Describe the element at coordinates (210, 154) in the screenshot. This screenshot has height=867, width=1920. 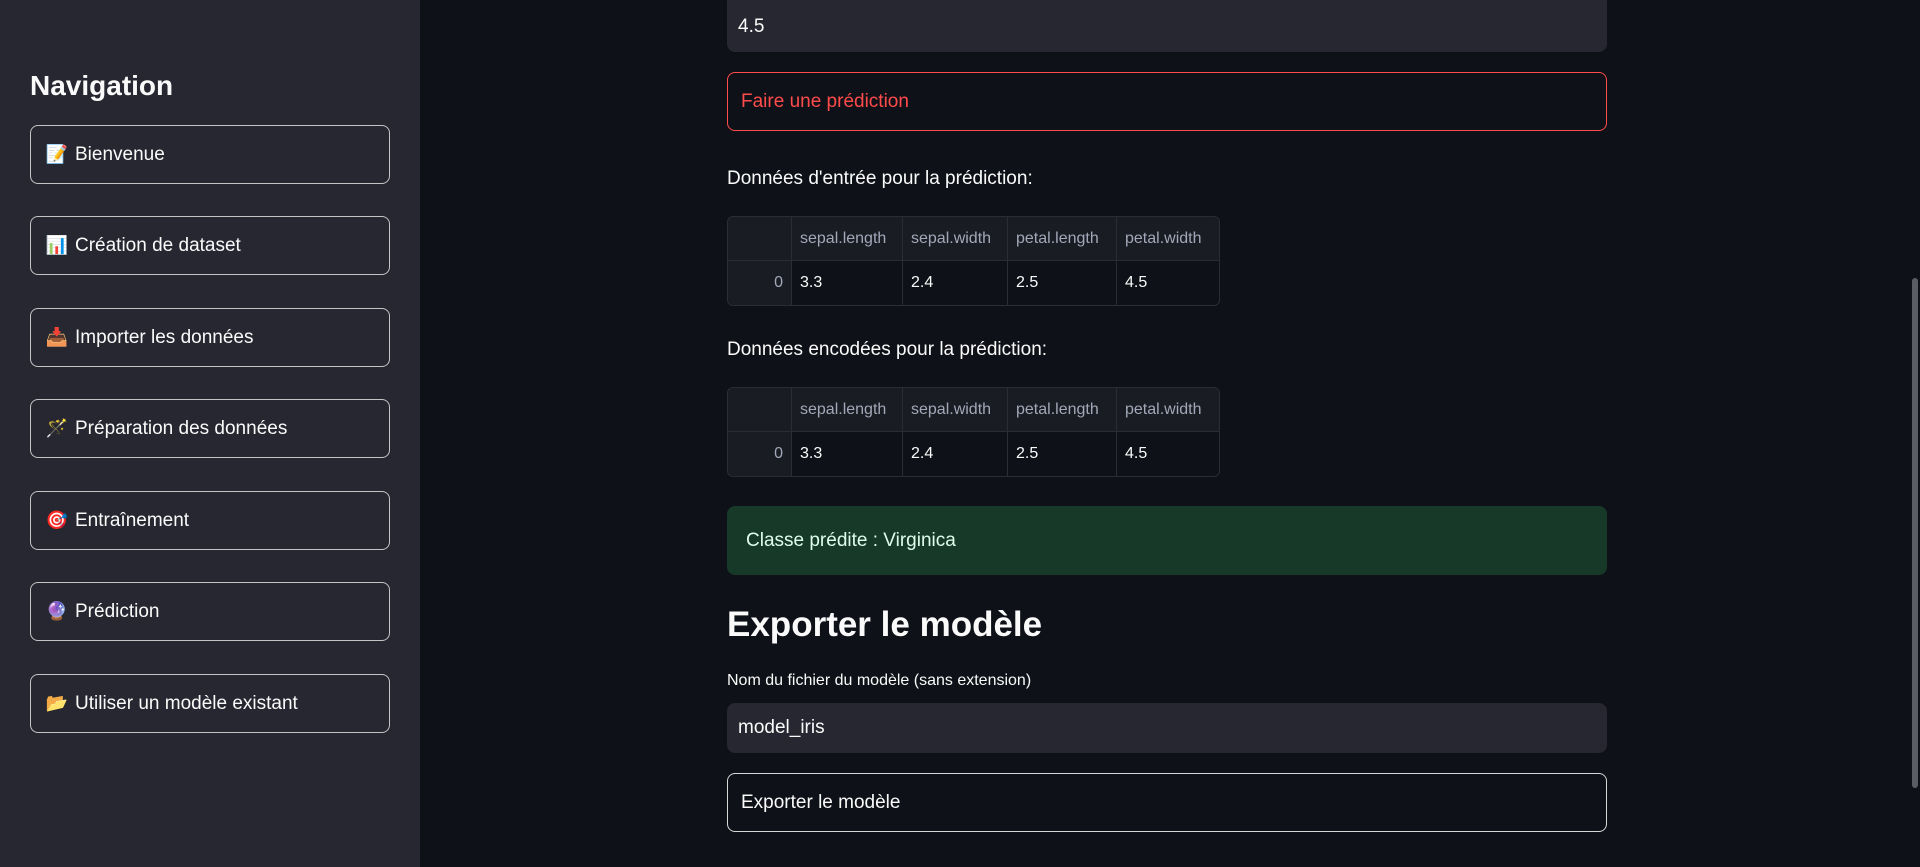
I see `nav-button-bienvenue: 📝 Bienvenue` at that location.